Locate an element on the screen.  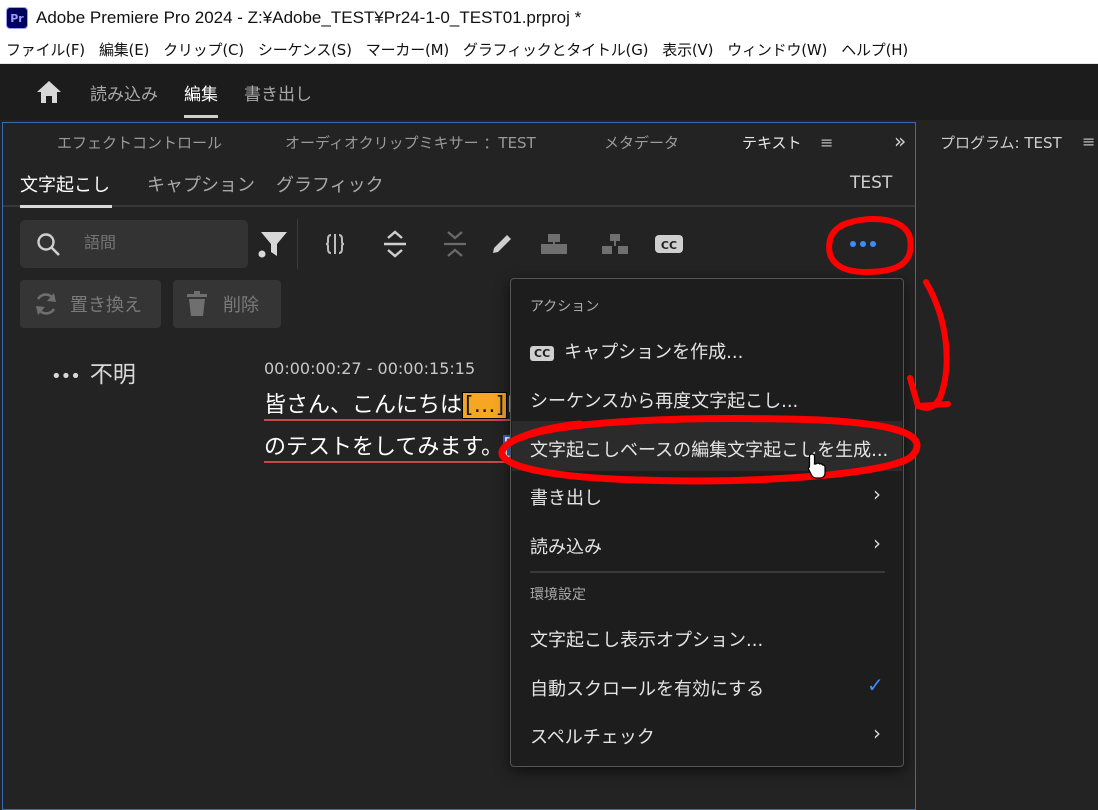
filter-icon is located at coordinates (272, 245).